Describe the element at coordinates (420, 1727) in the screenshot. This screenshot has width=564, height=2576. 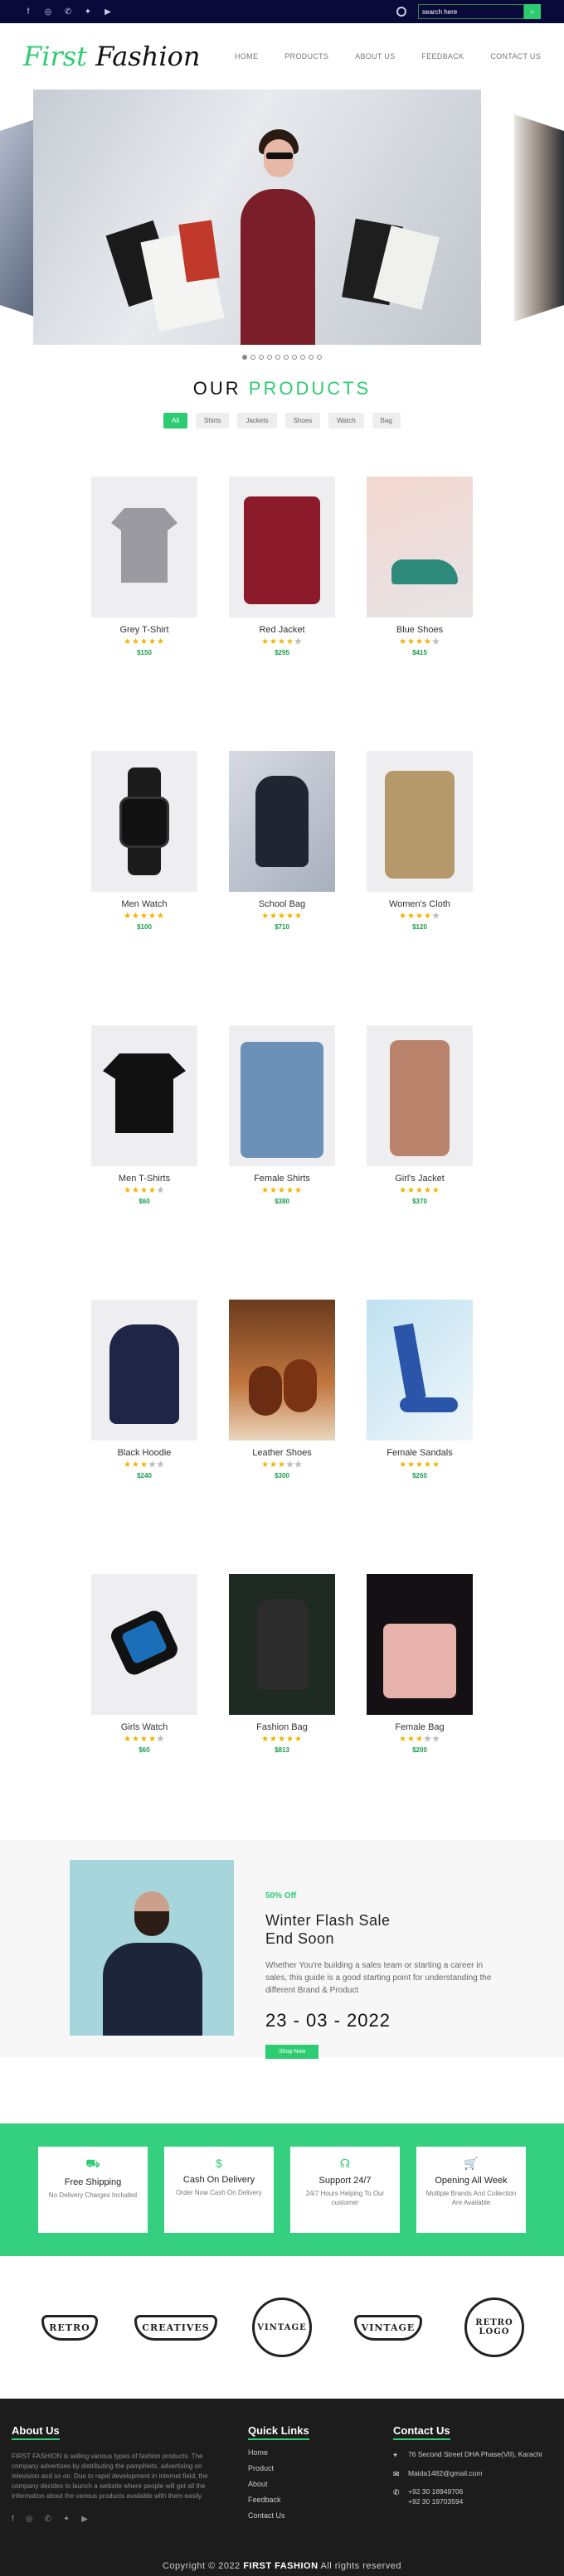
I see `product-name: Female Bag` at that location.